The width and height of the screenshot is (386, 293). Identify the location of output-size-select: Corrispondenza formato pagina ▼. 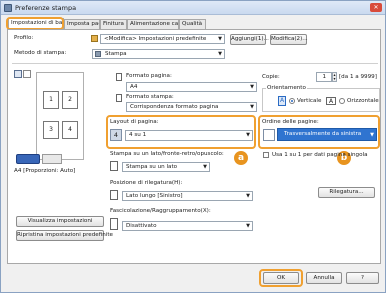
(191, 107).